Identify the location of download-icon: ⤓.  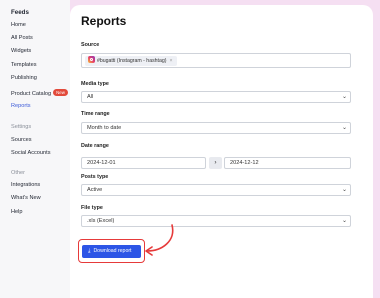
(89, 251).